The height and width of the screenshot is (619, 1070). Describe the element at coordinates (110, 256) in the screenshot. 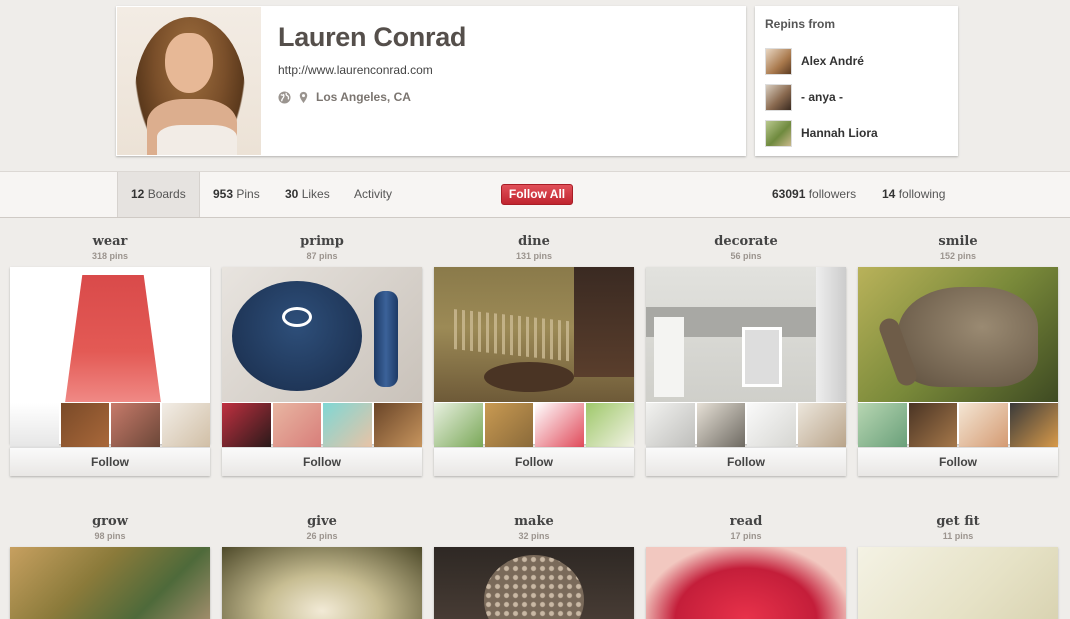

I see `board-pin-count: 318 pins` at that location.